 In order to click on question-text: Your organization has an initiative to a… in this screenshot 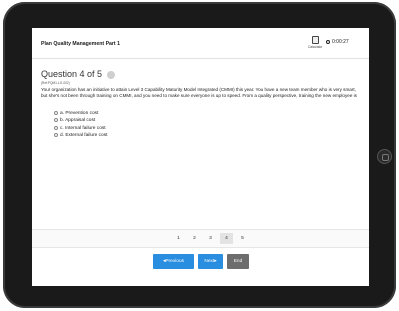, I will do `click(199, 93)`.